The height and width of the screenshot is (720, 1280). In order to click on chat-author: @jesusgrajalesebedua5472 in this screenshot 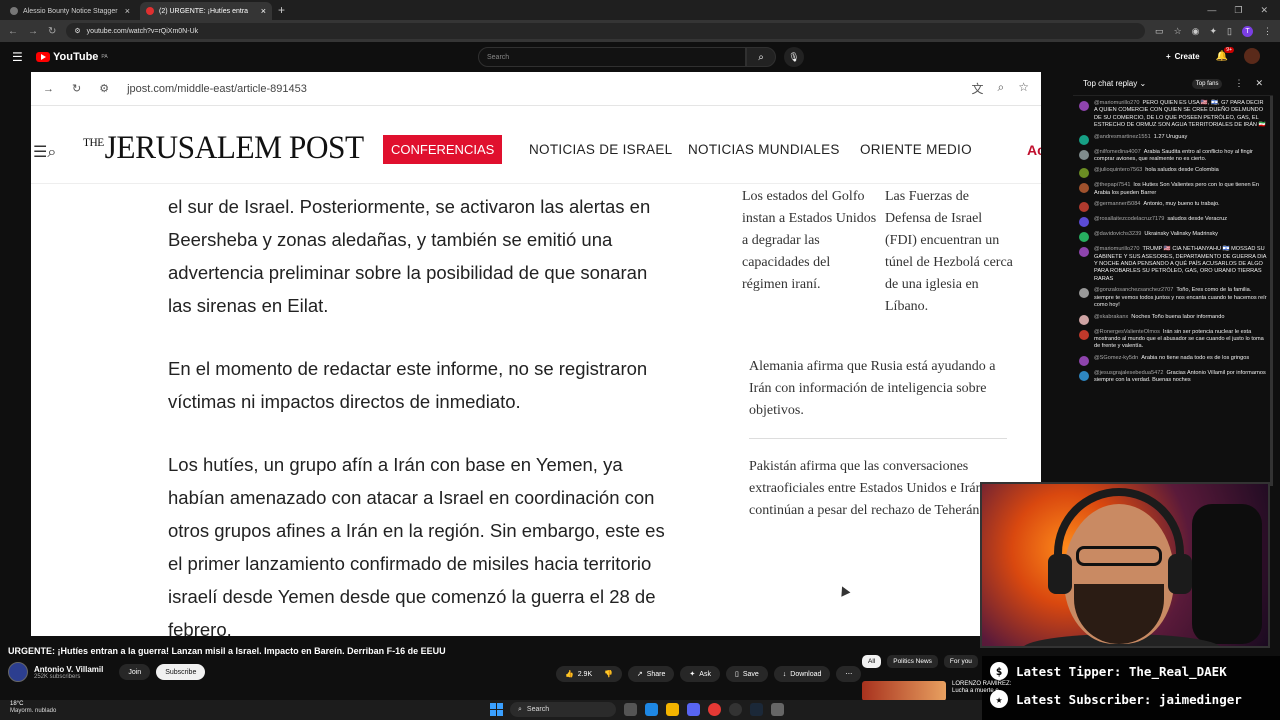, I will do `click(1128, 373)`.